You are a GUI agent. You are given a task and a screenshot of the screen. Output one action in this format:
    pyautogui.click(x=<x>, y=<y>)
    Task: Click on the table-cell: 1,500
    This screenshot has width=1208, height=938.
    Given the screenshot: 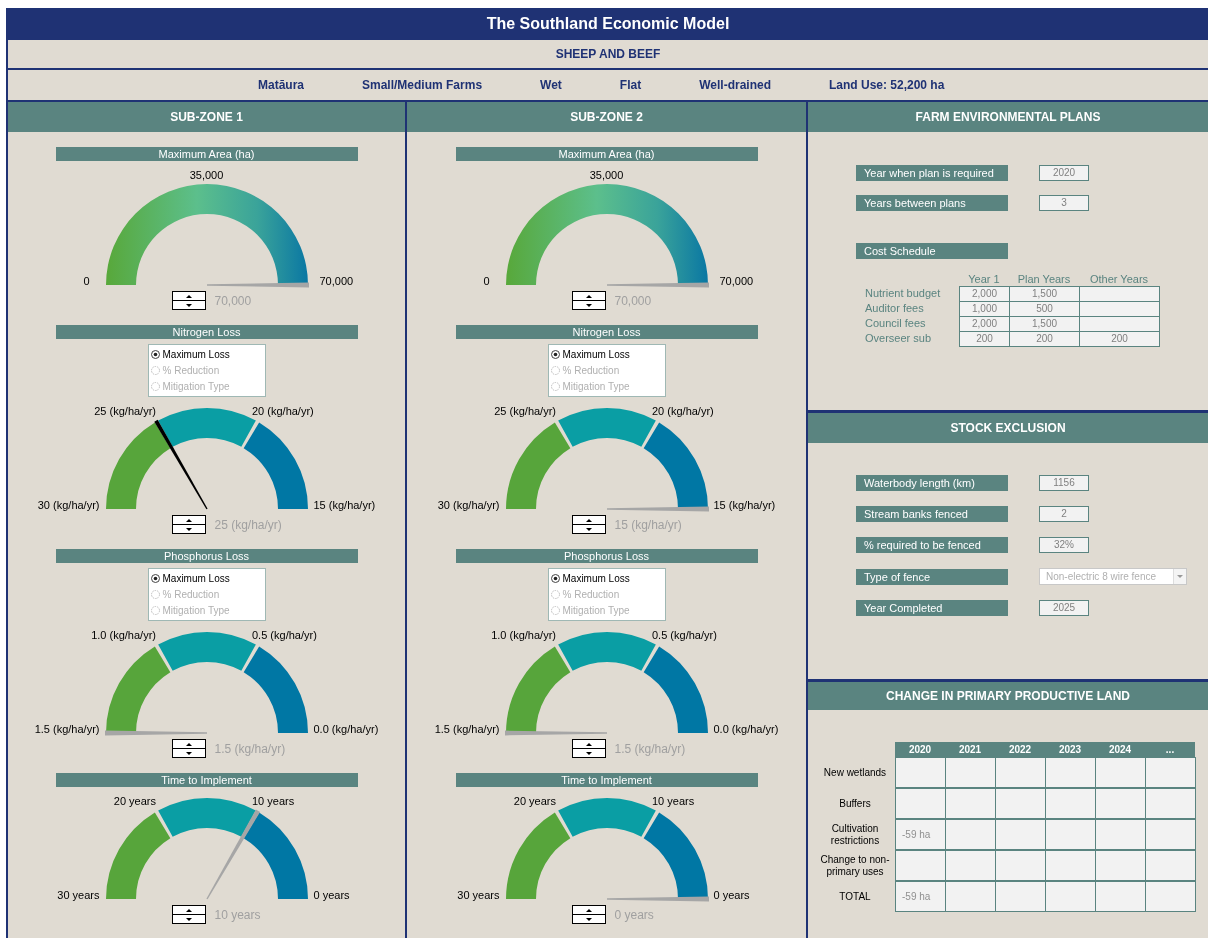 What is the action you would take?
    pyautogui.click(x=1044, y=324)
    